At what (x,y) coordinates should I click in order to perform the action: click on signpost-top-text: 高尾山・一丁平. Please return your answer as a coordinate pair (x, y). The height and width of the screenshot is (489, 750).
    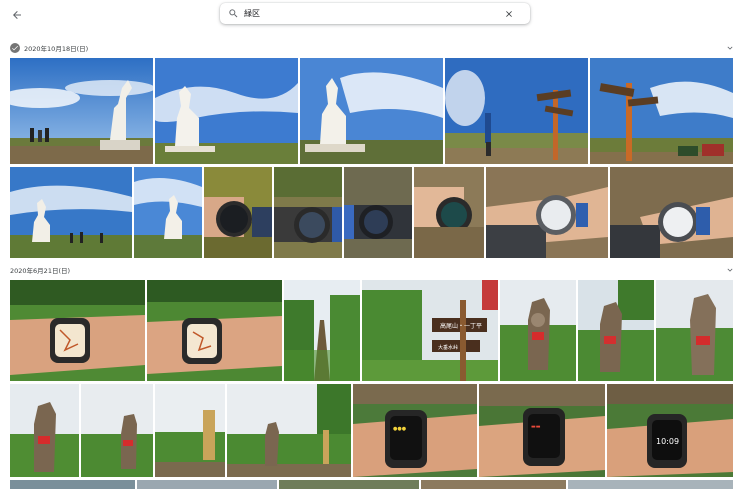
    Looking at the image, I should click on (461, 326).